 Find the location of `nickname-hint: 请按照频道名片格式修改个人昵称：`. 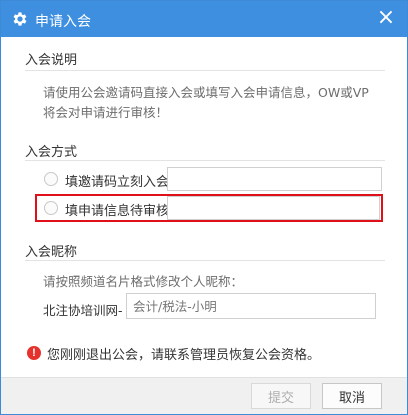

nickname-hint: 请按照频道名片格式修改个人昵称： is located at coordinates (143, 281).